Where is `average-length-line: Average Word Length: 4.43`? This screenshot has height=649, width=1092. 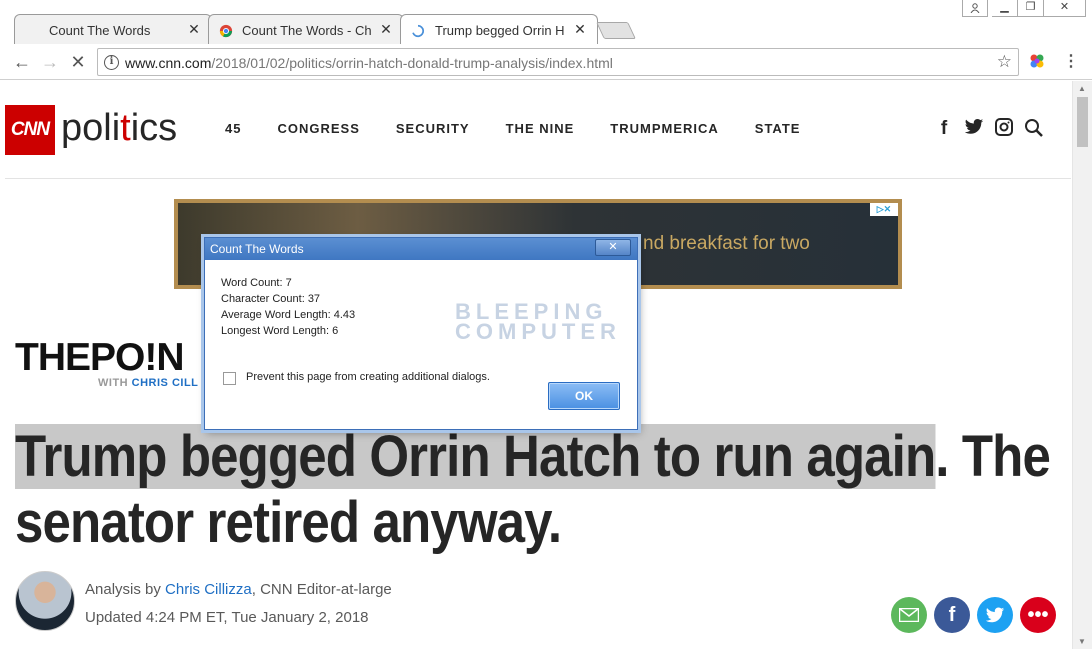 average-length-line: Average Word Length: 4.43 is located at coordinates (288, 315).